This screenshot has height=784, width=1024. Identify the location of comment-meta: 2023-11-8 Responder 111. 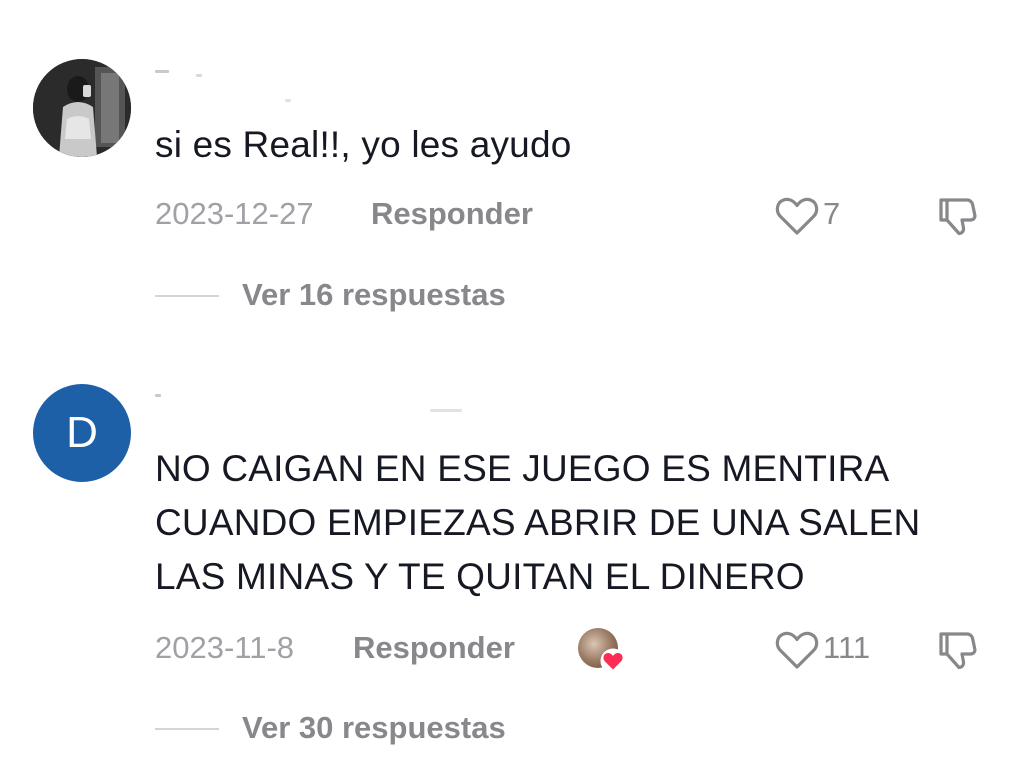
(575, 651).